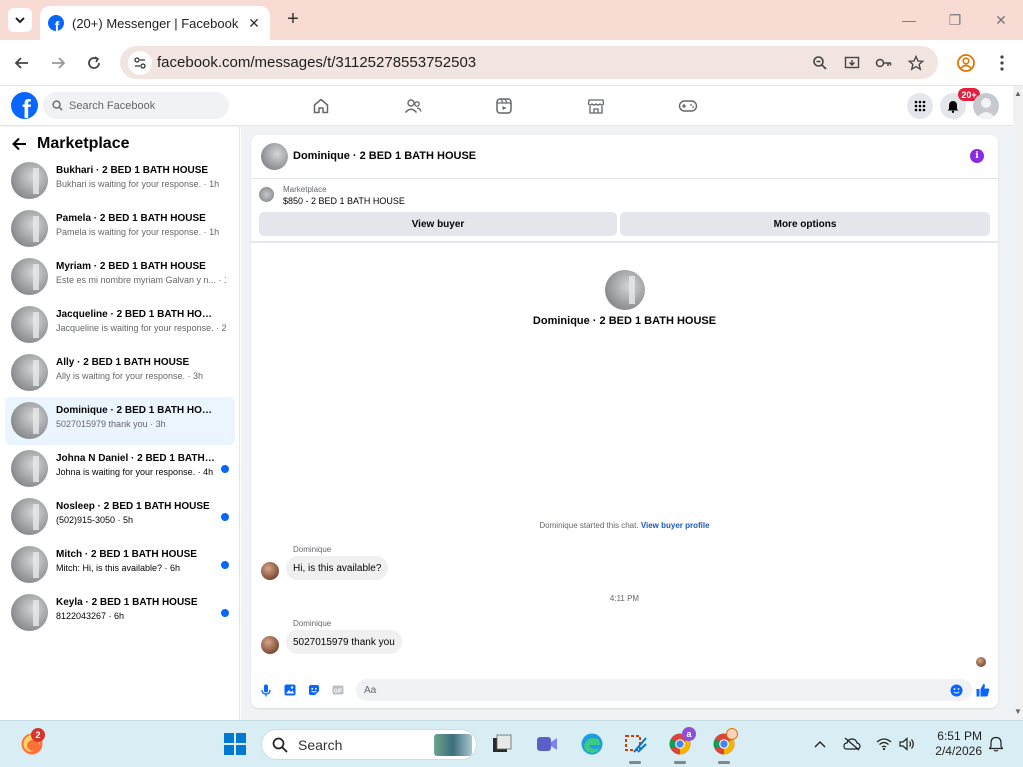  Describe the element at coordinates (344, 642) in the screenshot. I see `message-bubble: 5027015979 thank you` at that location.